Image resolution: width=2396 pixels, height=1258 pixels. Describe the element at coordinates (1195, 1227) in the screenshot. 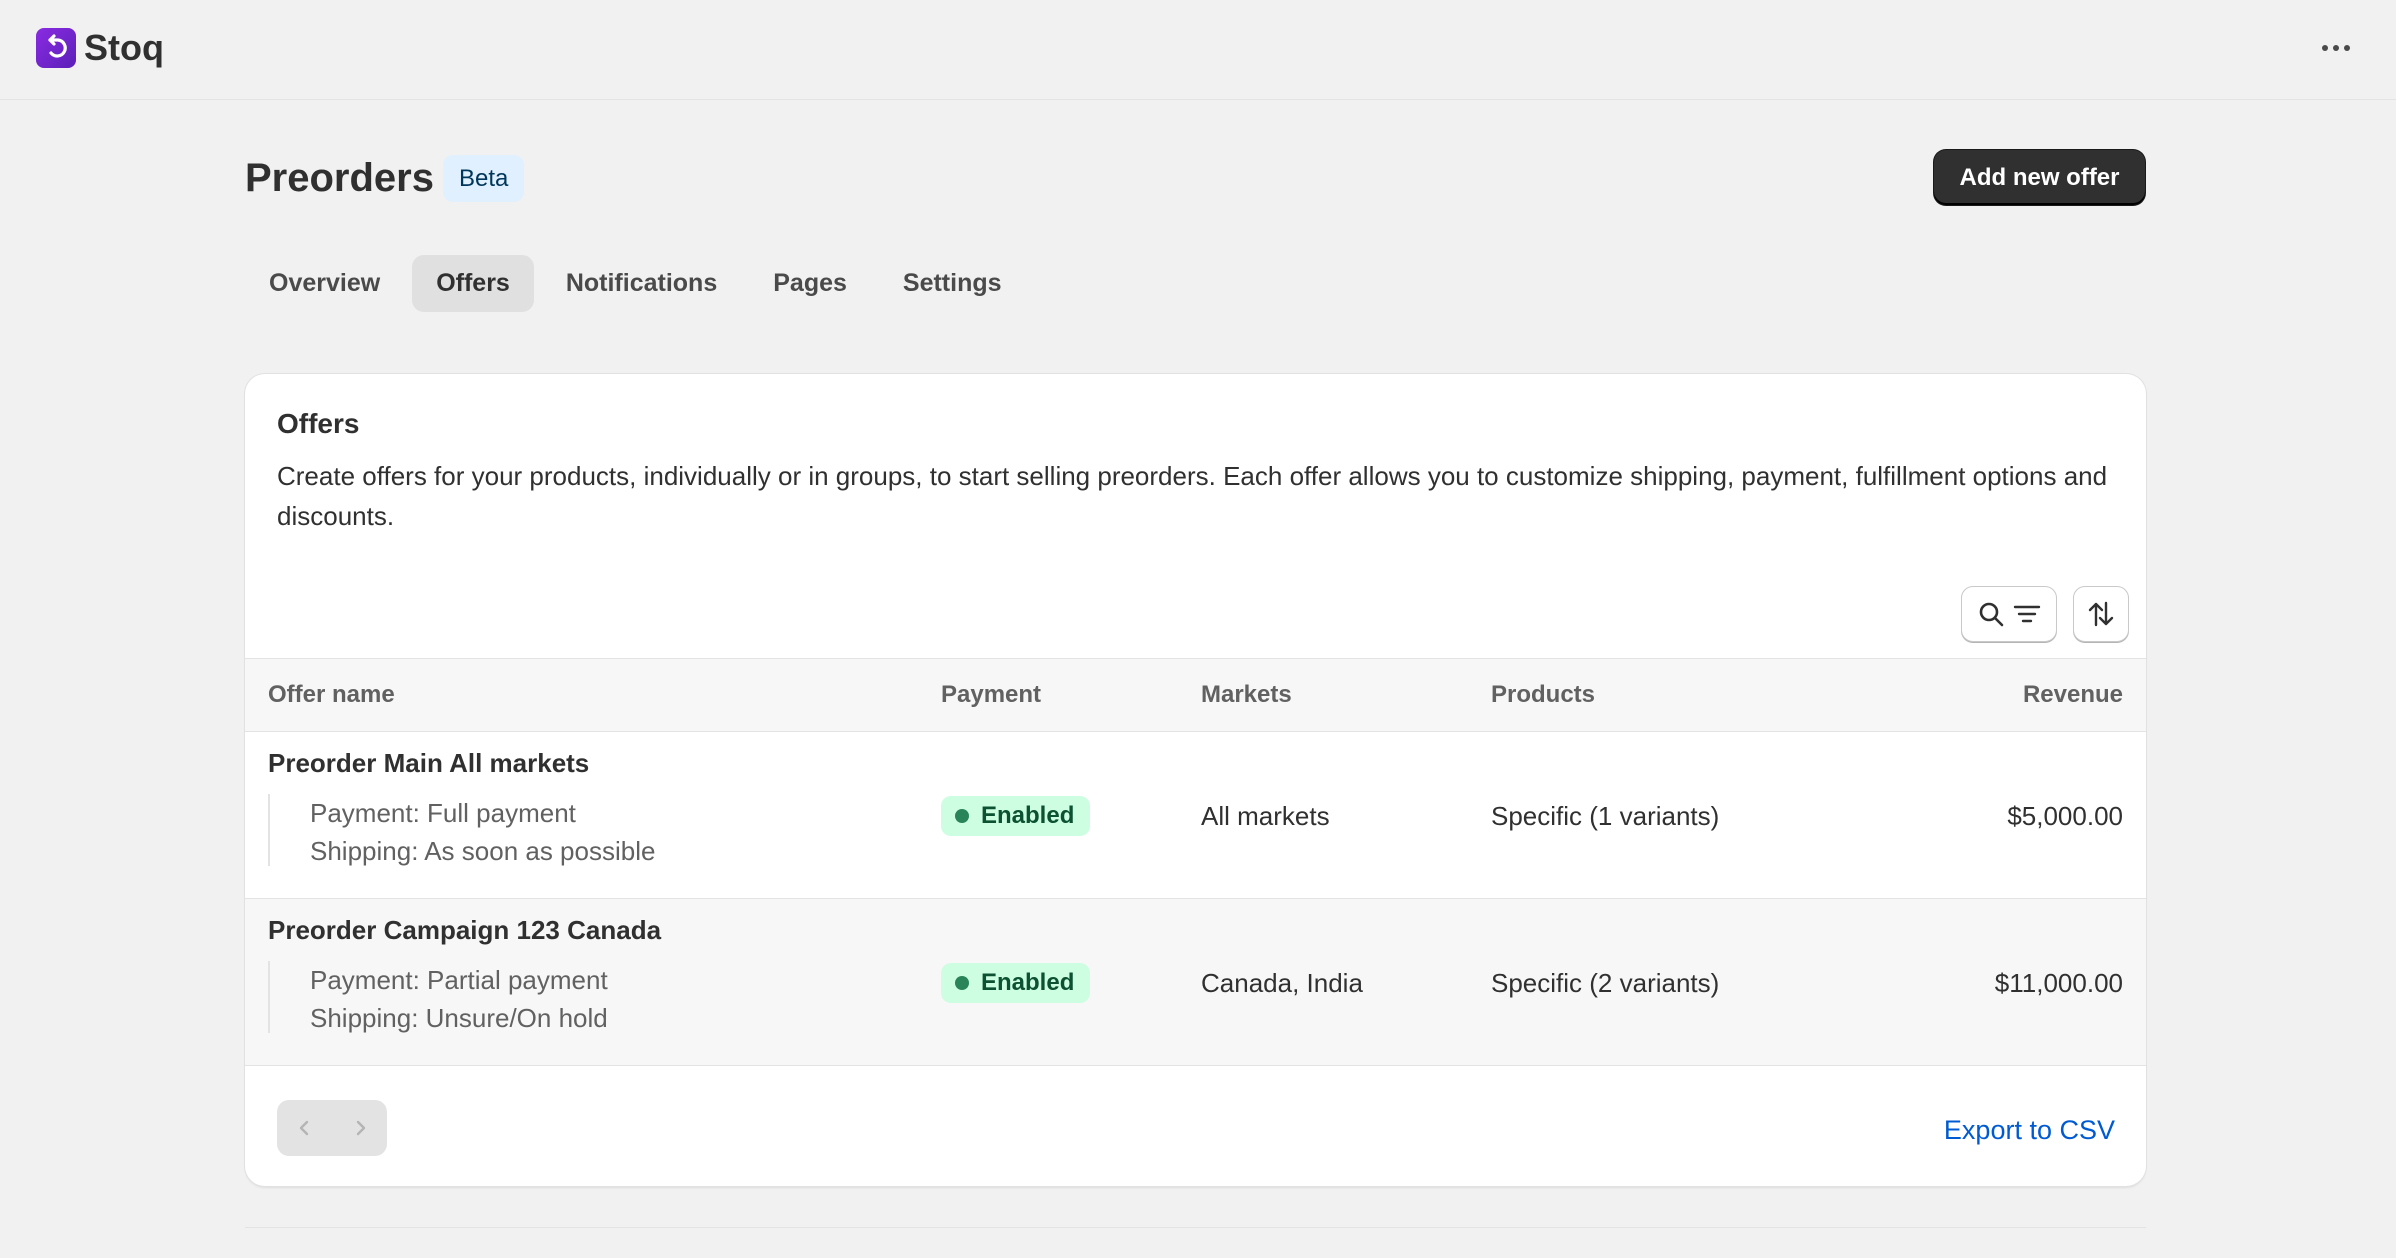

I see `divider` at that location.